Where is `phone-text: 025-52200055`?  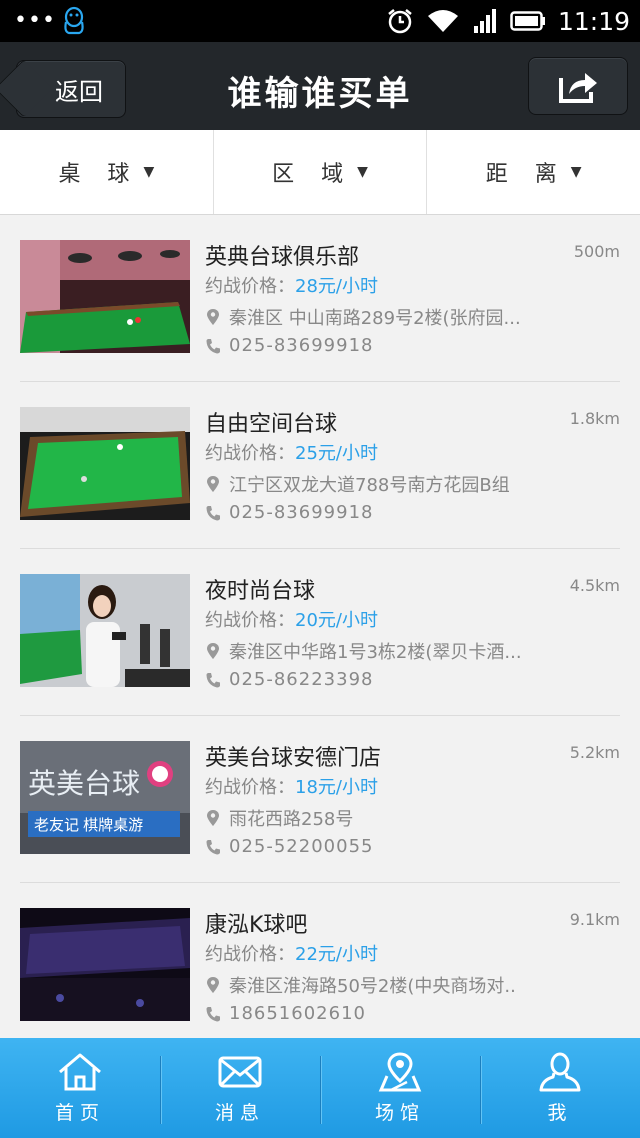
phone-text: 025-52200055 is located at coordinates (301, 846).